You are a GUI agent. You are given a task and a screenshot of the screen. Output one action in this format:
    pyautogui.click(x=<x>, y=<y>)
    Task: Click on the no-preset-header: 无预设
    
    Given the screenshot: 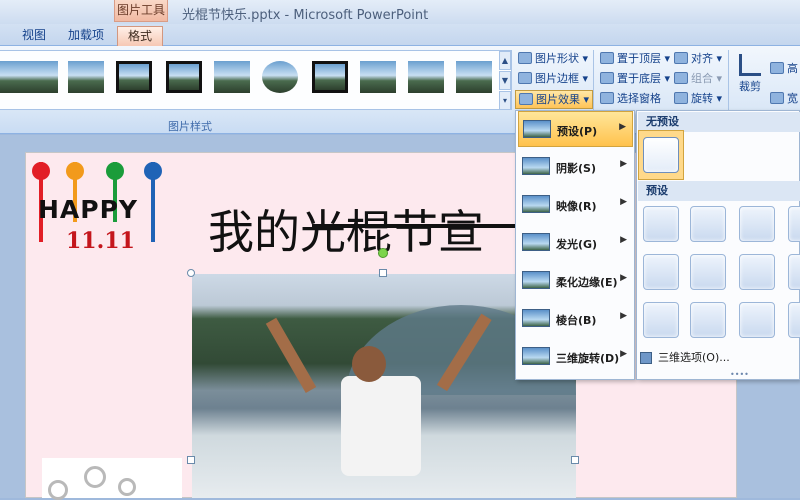 What is the action you would take?
    pyautogui.click(x=719, y=122)
    